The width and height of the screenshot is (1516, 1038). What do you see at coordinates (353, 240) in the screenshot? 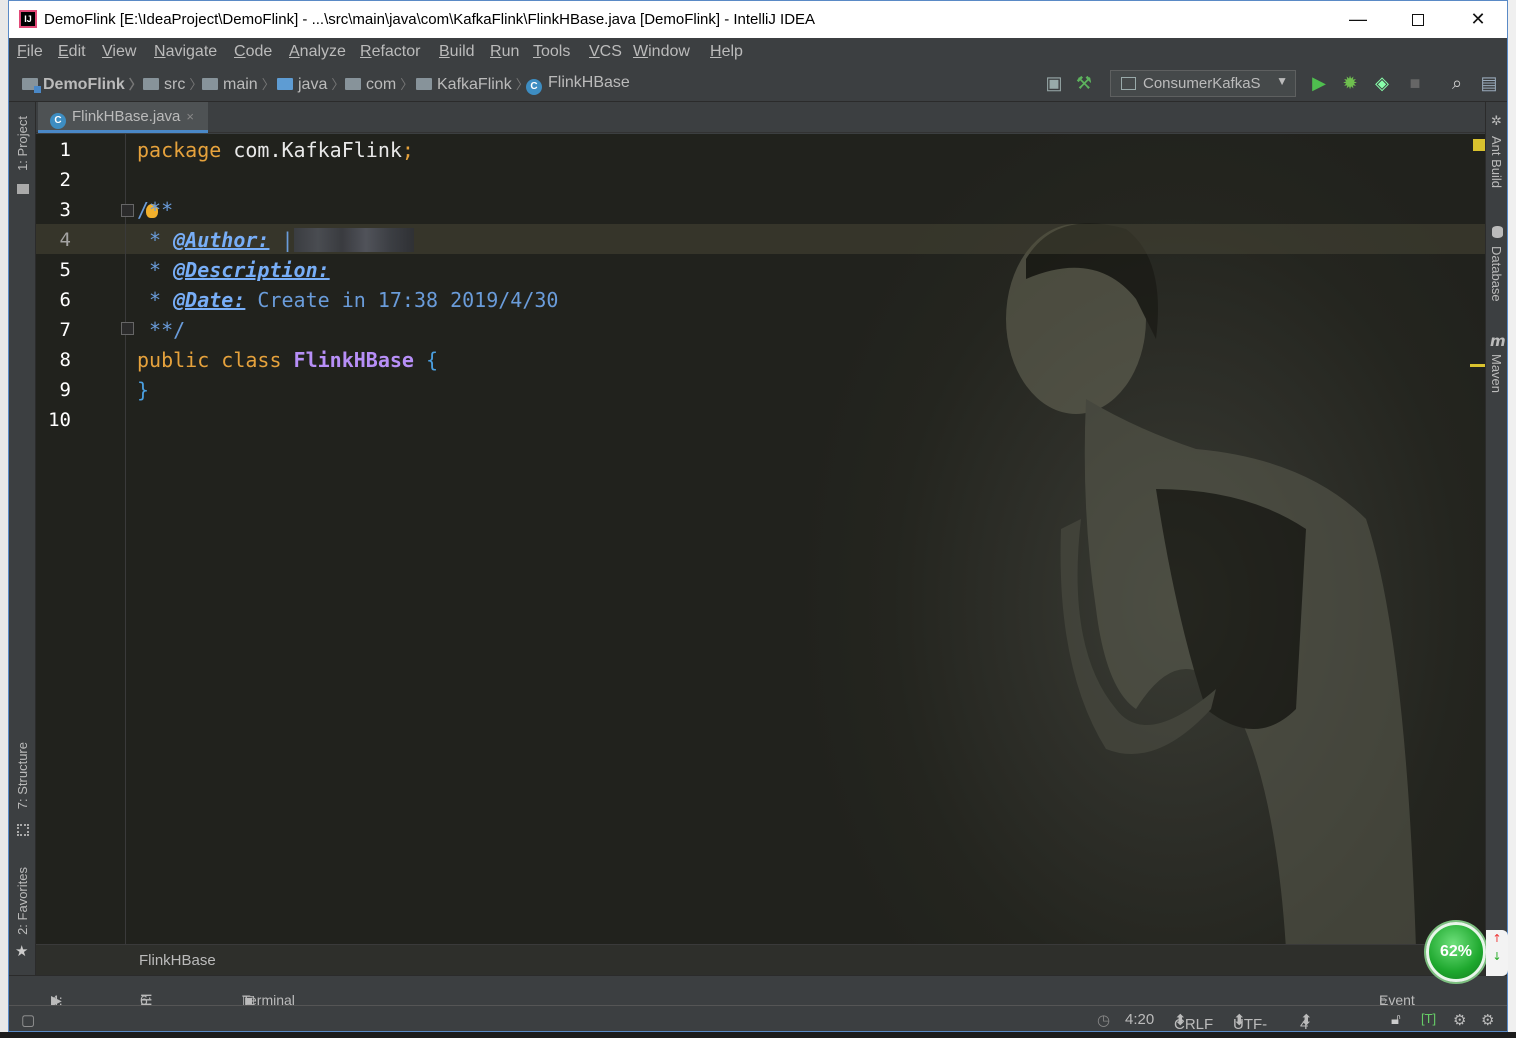
I see `redacted-author` at bounding box center [353, 240].